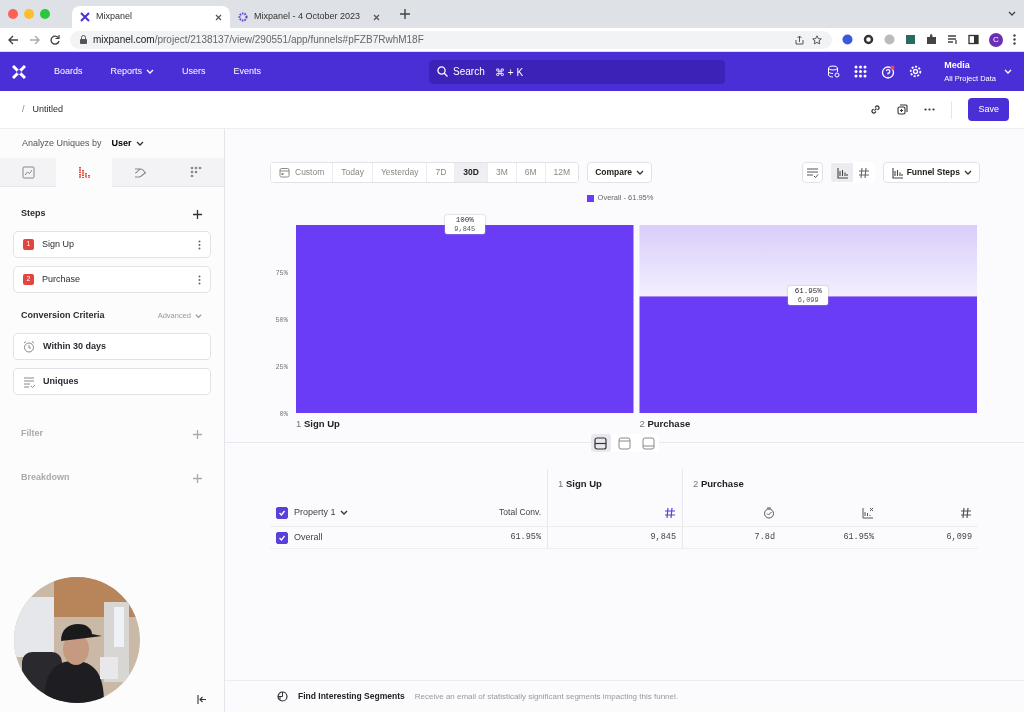 Image resolution: width=1024 pixels, height=712 pixels. I want to click on settings-icon, so click(916, 71).